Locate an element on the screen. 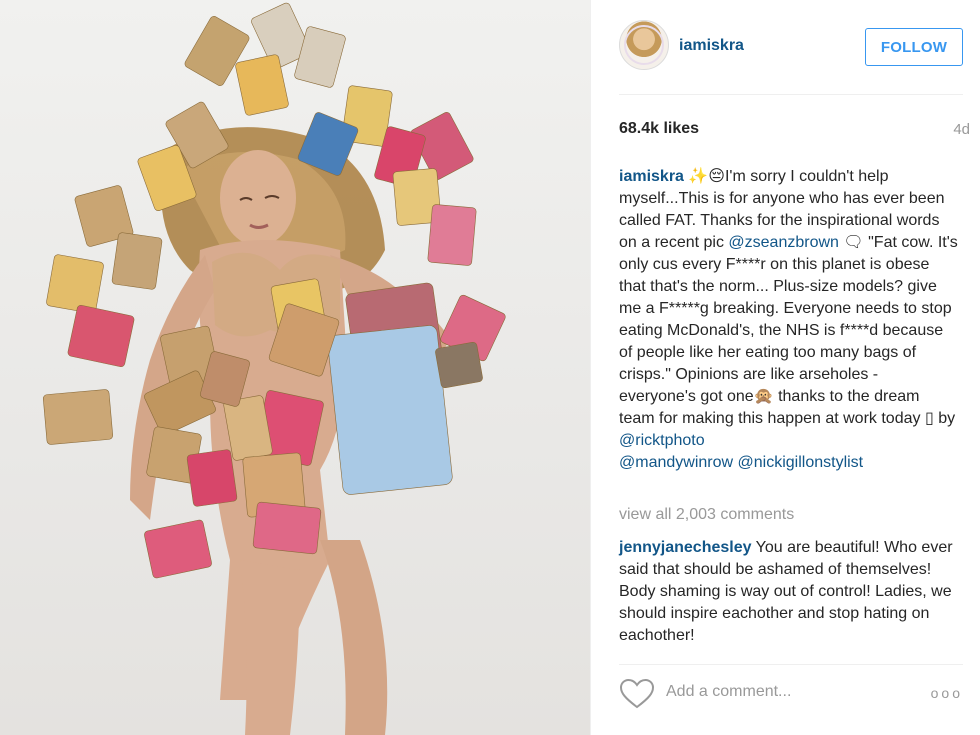  comment-username: jennyjanechesley is located at coordinates (685, 547).